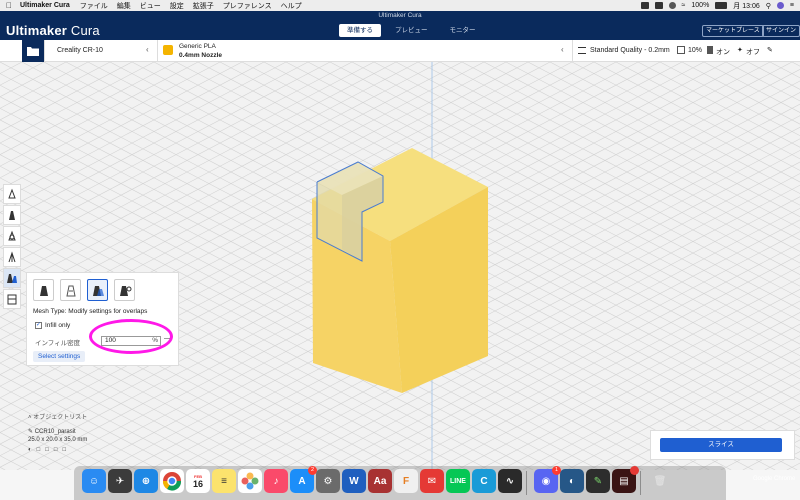 The height and width of the screenshot is (500, 800). Describe the element at coordinates (510, 481) in the screenshot. I see `audio-app-icon: ∿` at that location.